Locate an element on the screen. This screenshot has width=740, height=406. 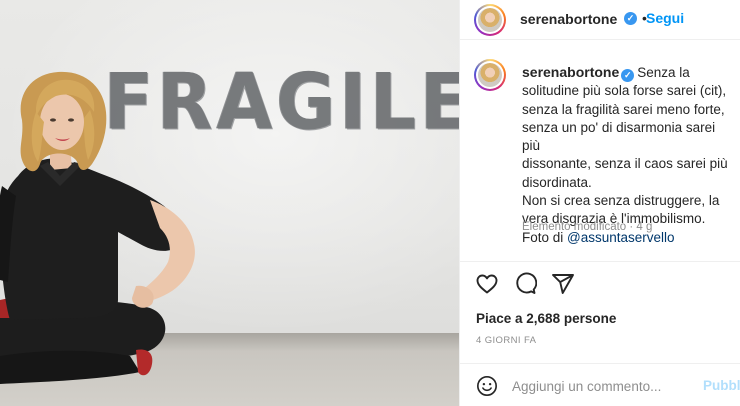
caption-line: Non si crea senza distruggere, la is located at coordinates (621, 201).